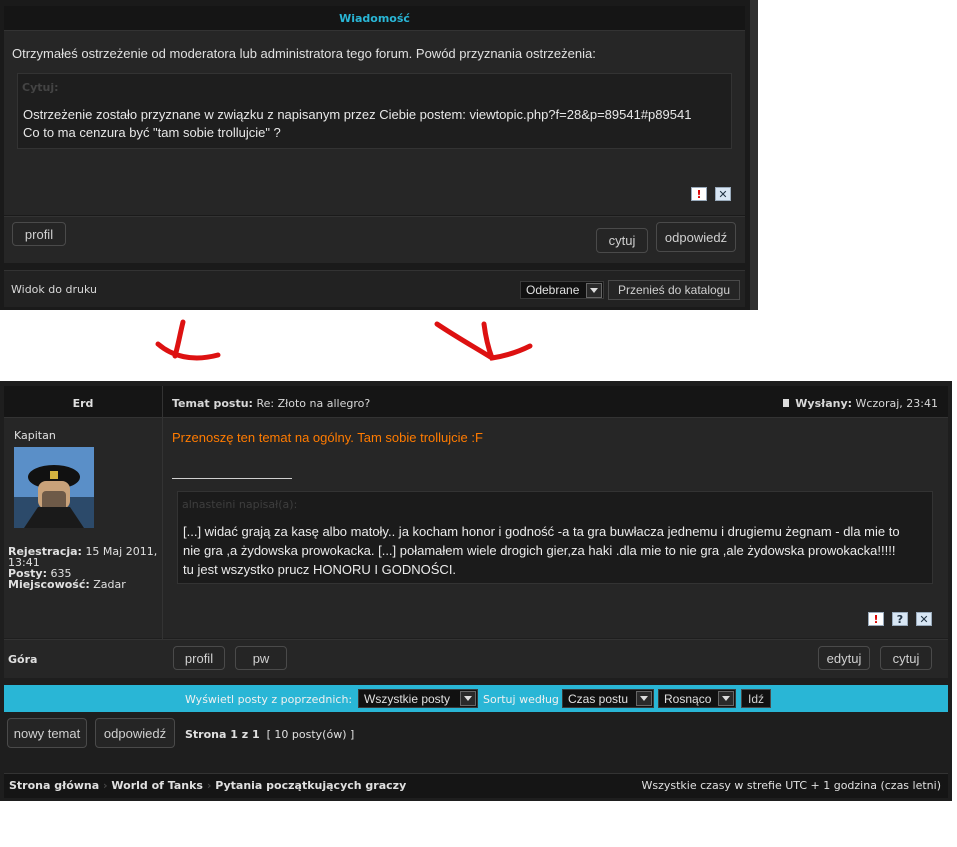 Image resolution: width=957 pixels, height=847 pixels. I want to click on page-info: Strona 1 z 1 [ 10 posty(ów) ], so click(269, 734).